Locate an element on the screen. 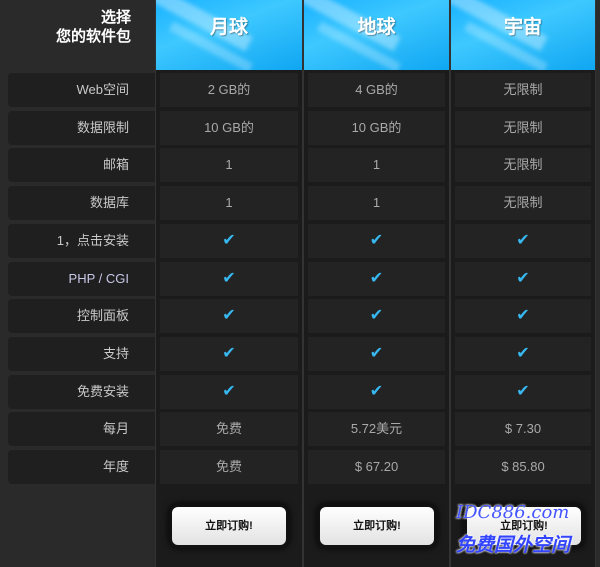  plan-name: 月球 is located at coordinates (228, 27).